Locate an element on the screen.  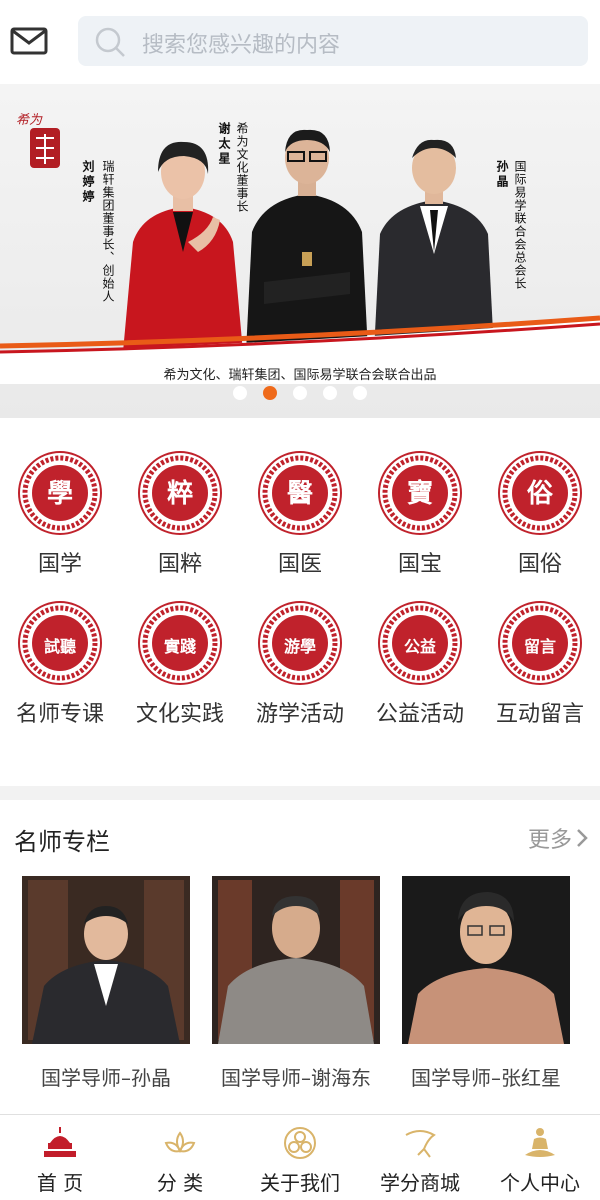
lotus-icon is located at coordinates (180, 1142).